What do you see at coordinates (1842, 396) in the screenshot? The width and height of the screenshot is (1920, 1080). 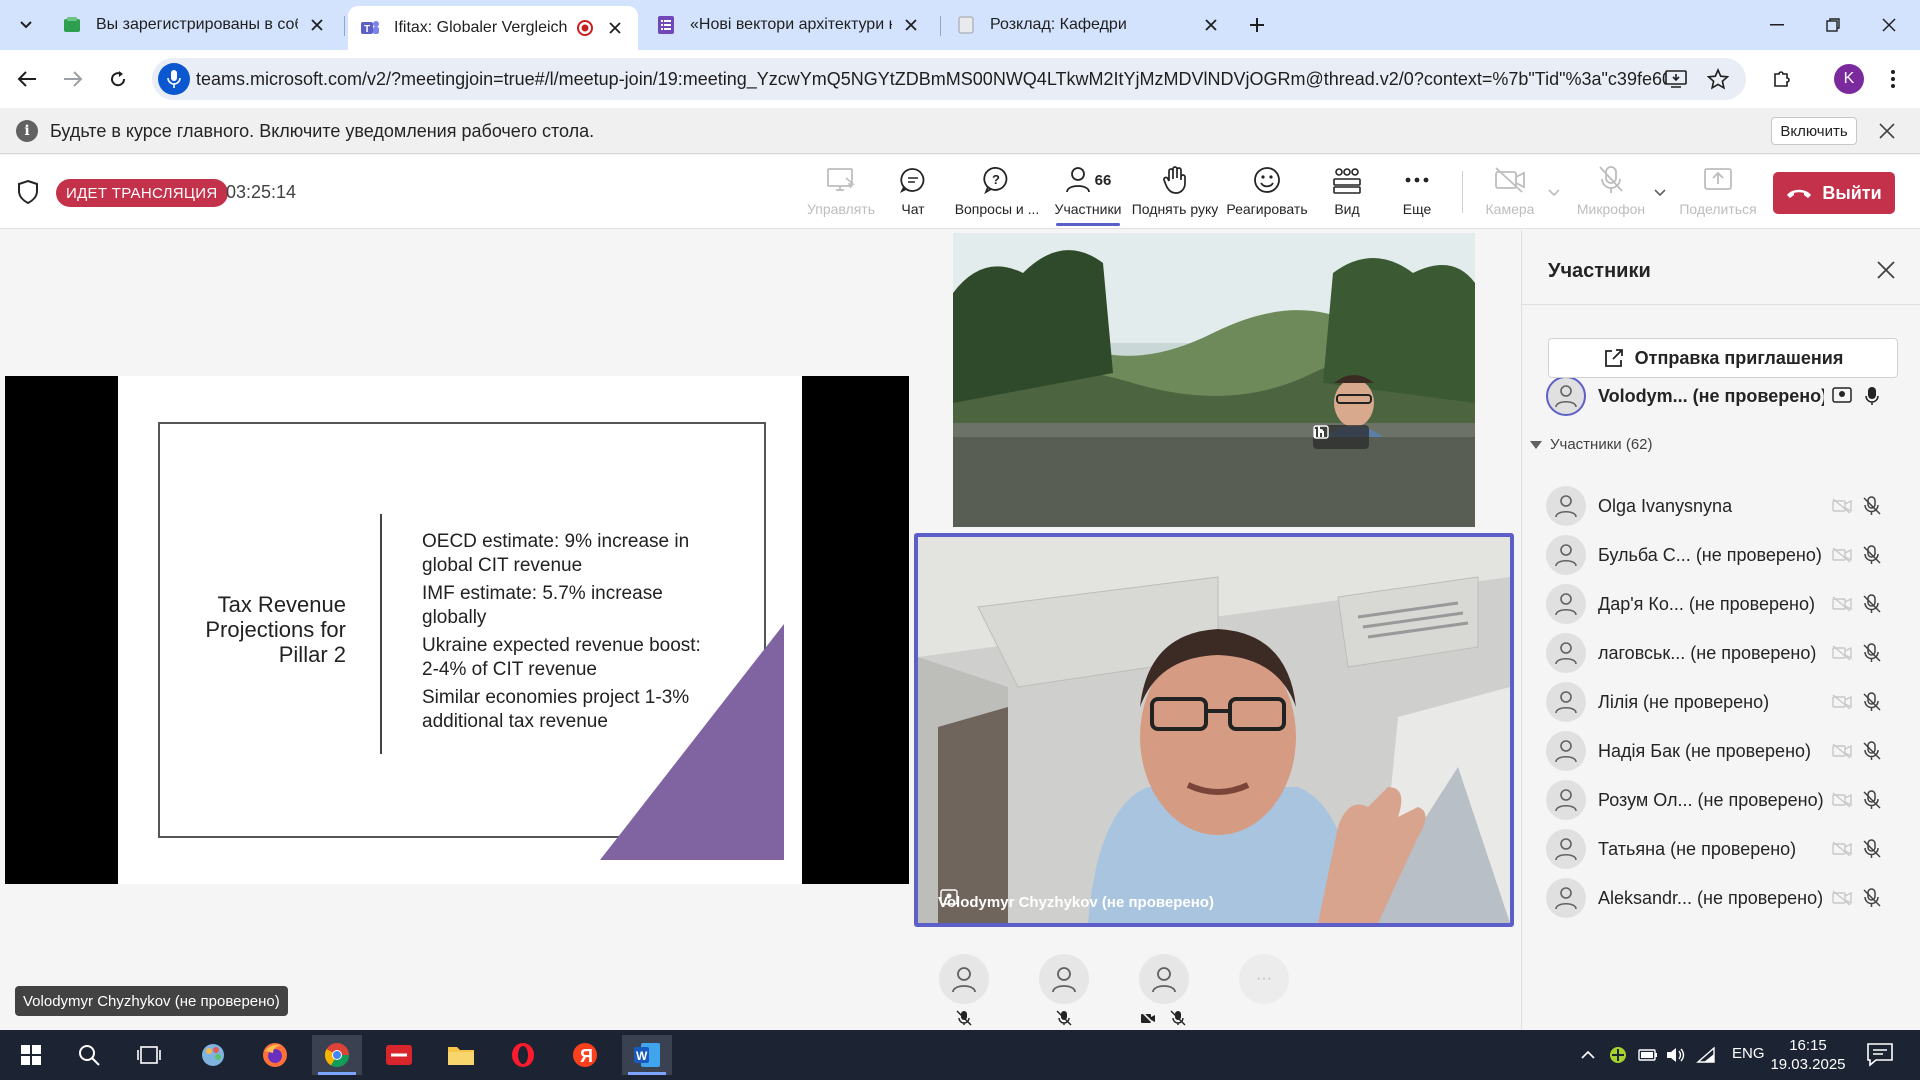 I see `participant-badge-icon` at bounding box center [1842, 396].